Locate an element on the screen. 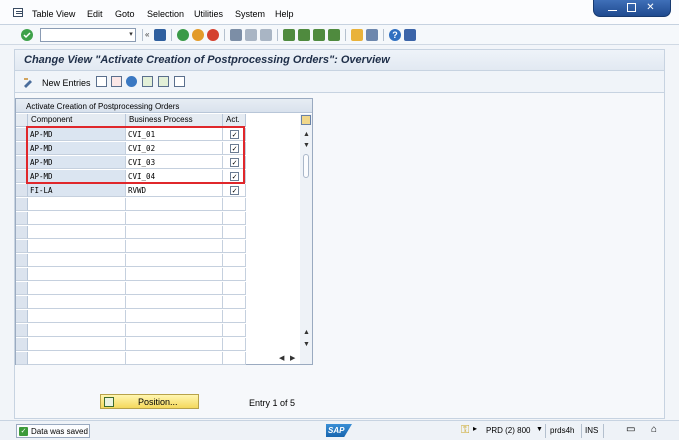 The width and height of the screenshot is (679, 440). command-dropdown-icon: ▾ is located at coordinates (131, 35).